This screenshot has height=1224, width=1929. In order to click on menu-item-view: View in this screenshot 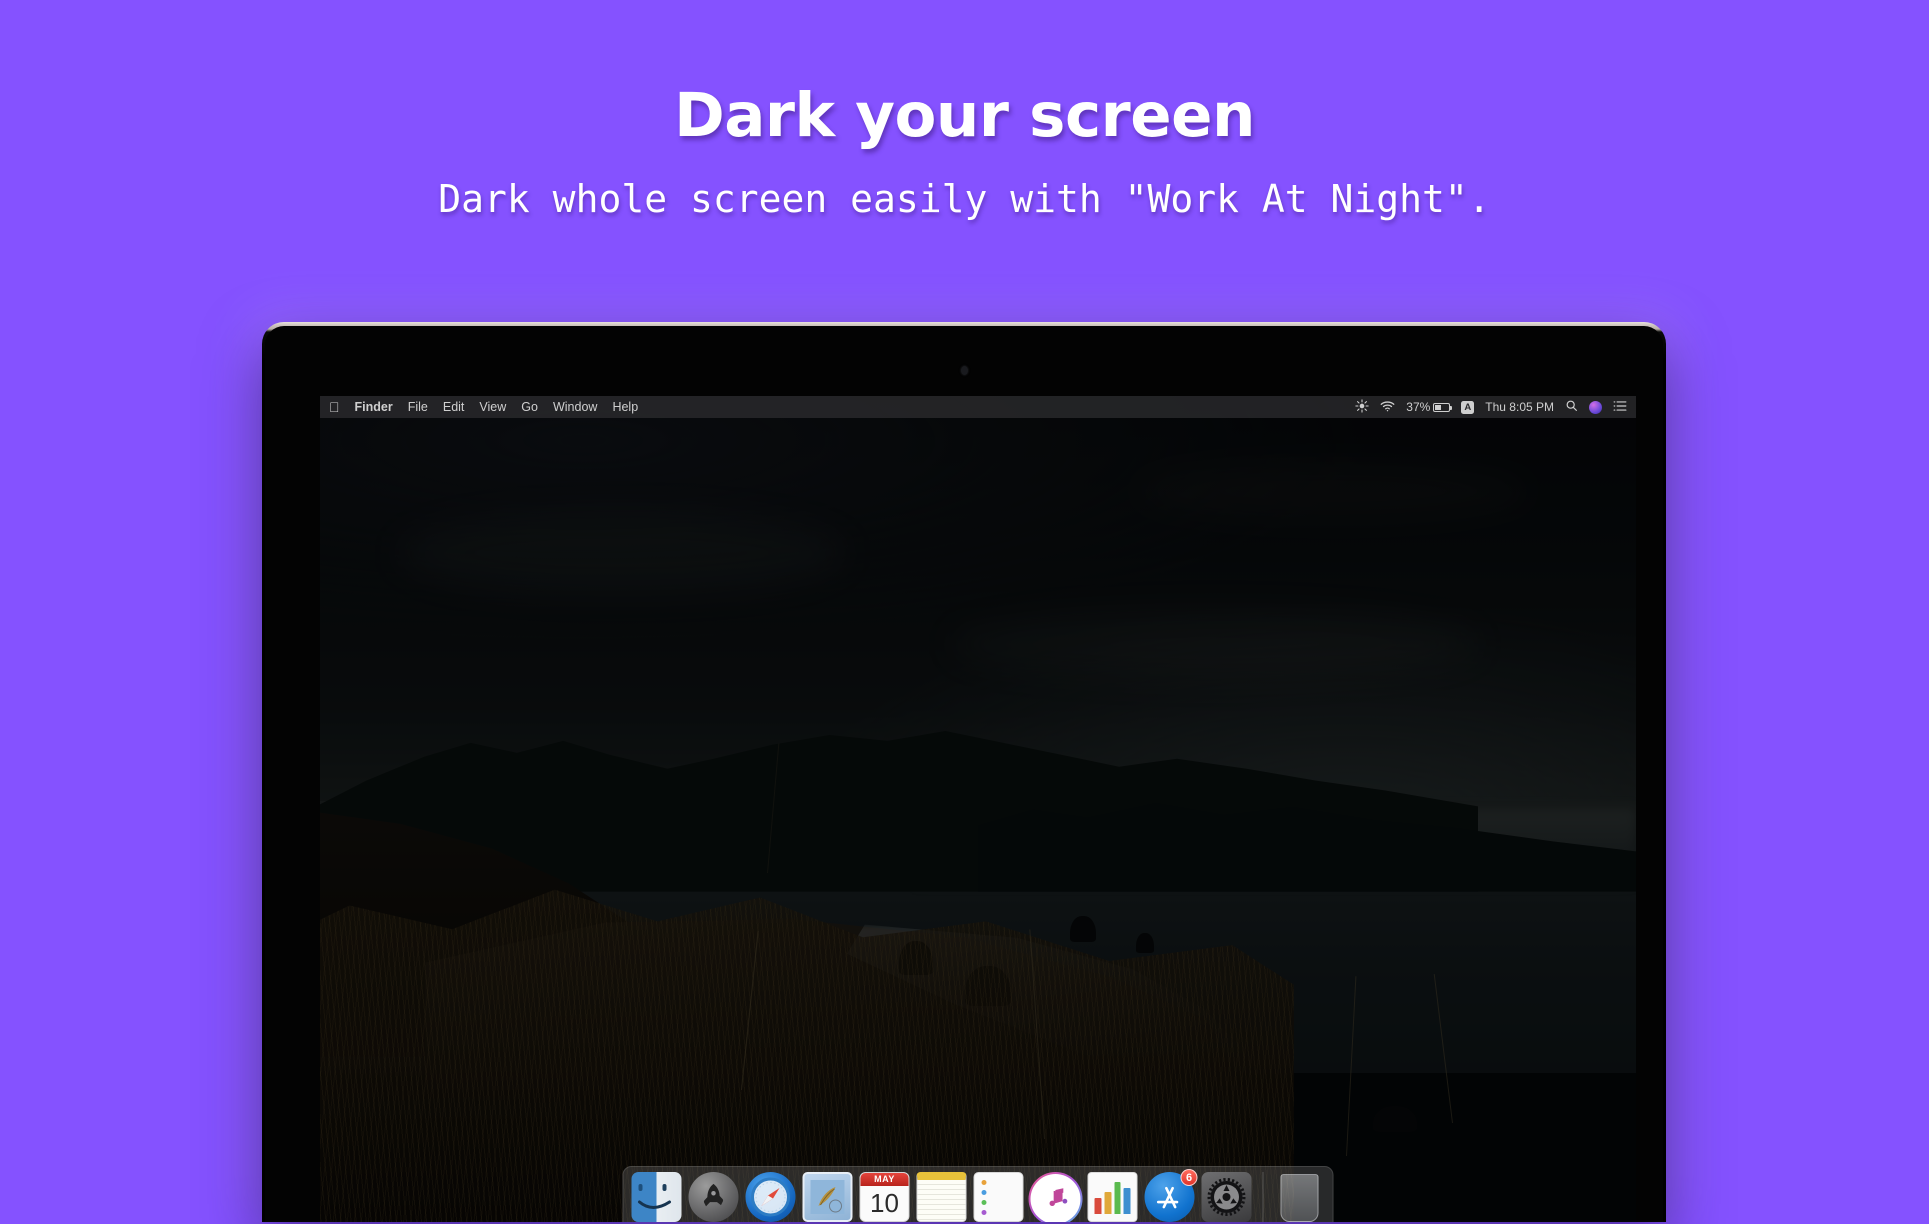, I will do `click(492, 407)`.